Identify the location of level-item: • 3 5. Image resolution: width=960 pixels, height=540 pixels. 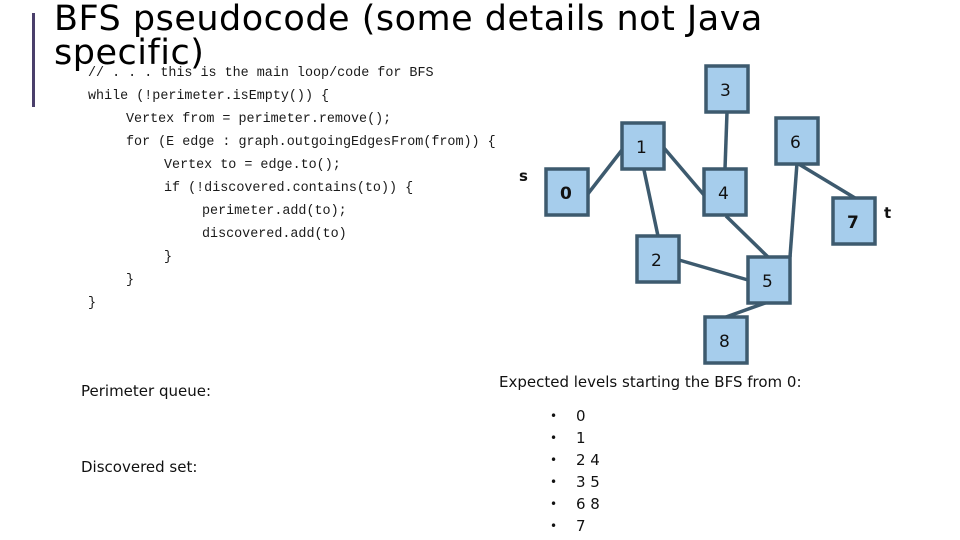
(575, 482).